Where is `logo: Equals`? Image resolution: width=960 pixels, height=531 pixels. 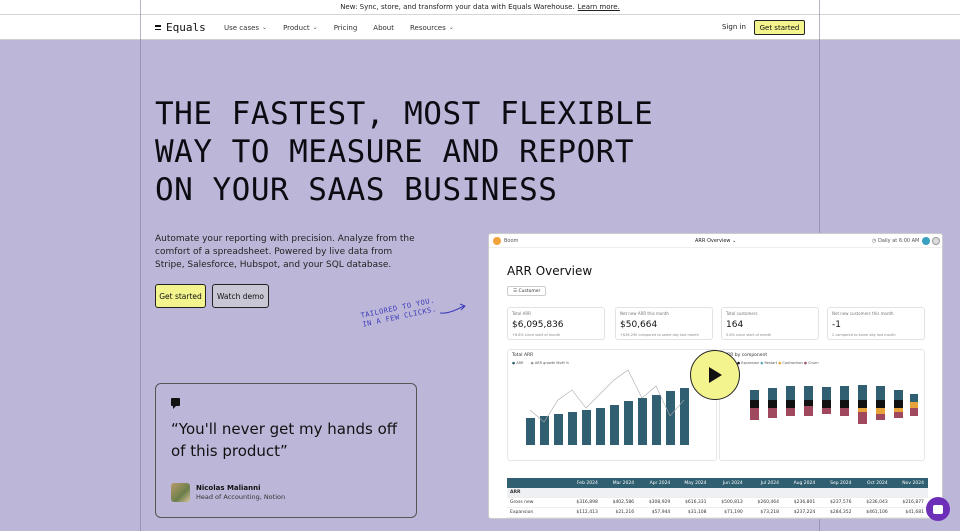 logo: Equals is located at coordinates (180, 27).